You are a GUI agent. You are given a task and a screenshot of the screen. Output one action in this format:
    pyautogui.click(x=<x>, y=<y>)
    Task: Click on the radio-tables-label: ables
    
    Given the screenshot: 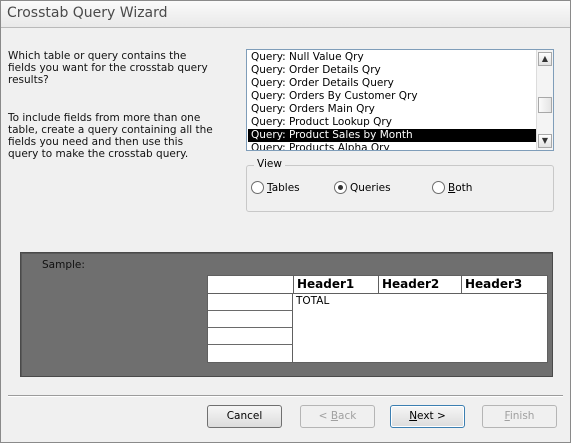 What is the action you would take?
    pyautogui.click(x=285, y=188)
    